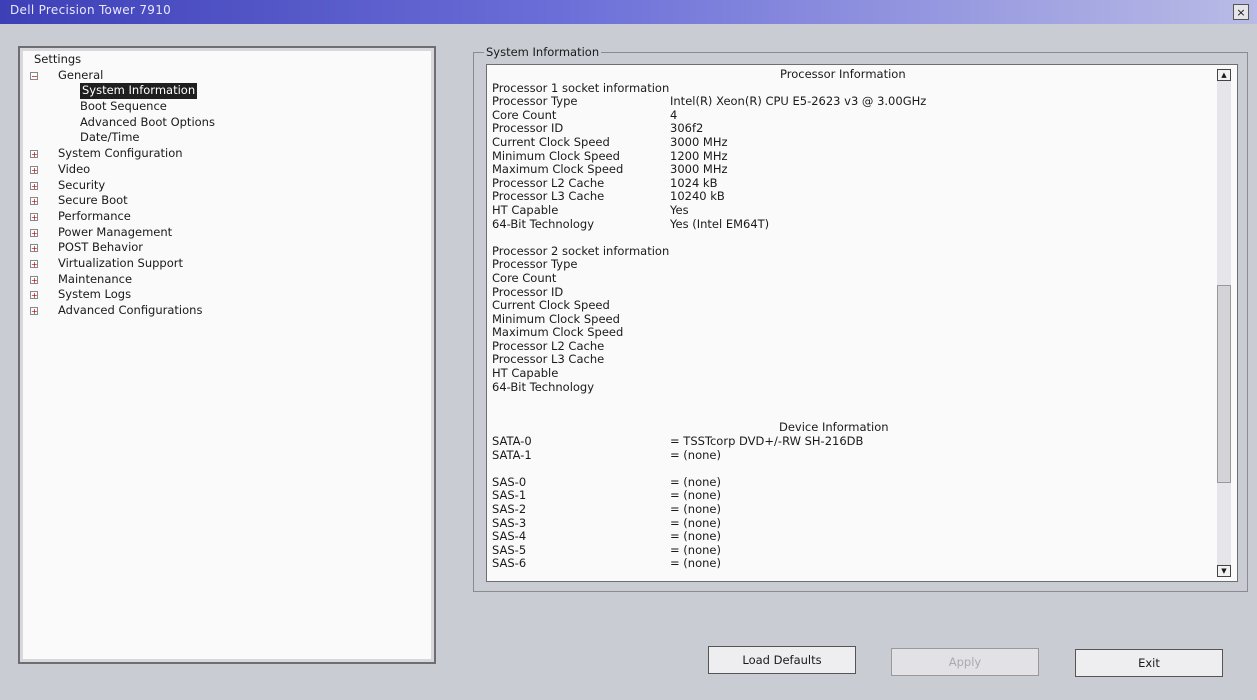 The height and width of the screenshot is (700, 1257). What do you see at coordinates (220, 60) in the screenshot?
I see `tree-item: Settings` at bounding box center [220, 60].